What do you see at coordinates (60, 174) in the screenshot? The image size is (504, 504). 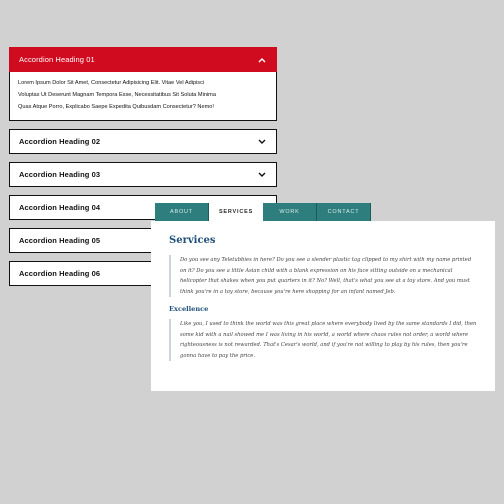 I see `accordion-title: Accordion Heading 03` at bounding box center [60, 174].